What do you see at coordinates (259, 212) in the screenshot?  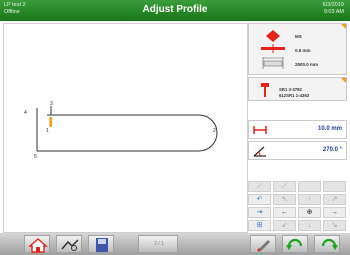 I see `move-segment-icon: ⇥` at bounding box center [259, 212].